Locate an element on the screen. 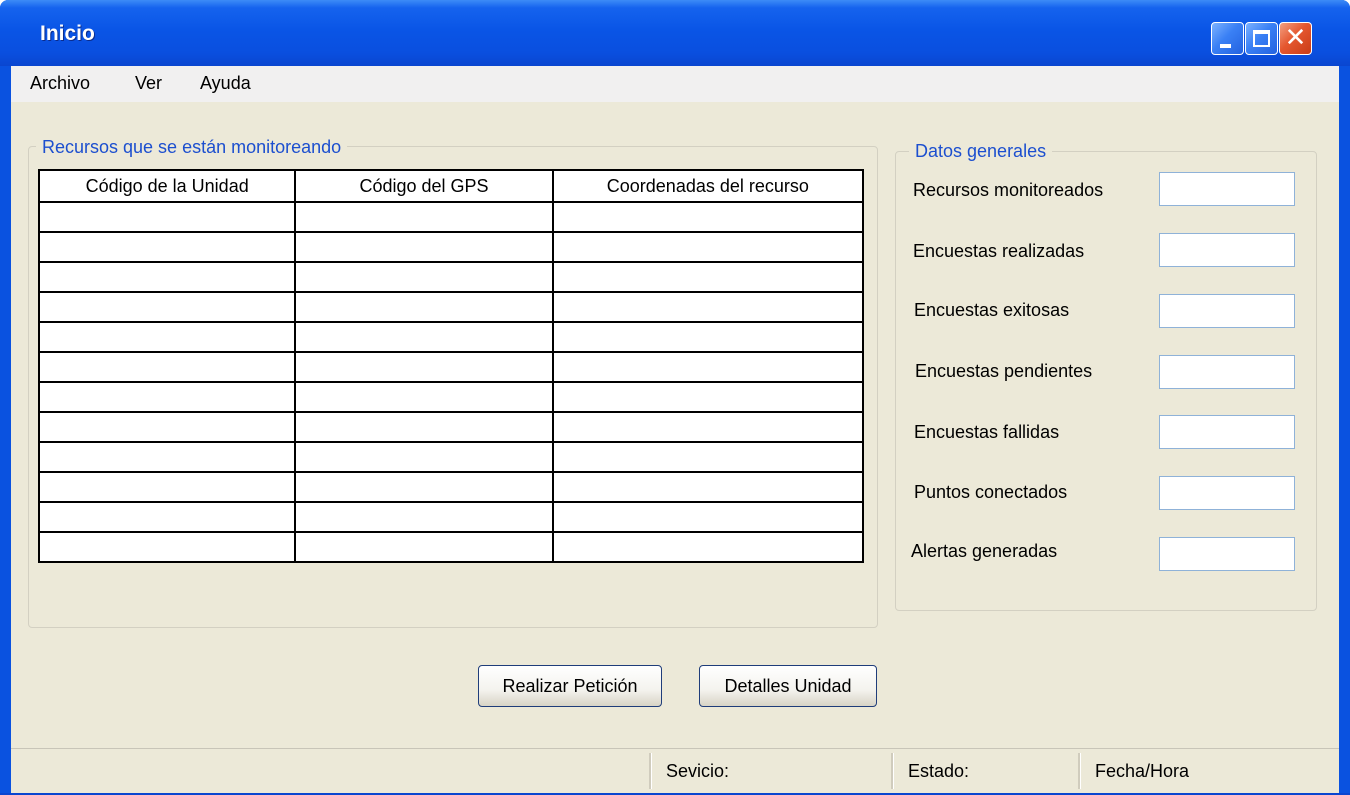 The width and height of the screenshot is (1350, 795). recursos-monitoreados-field is located at coordinates (1227, 189).